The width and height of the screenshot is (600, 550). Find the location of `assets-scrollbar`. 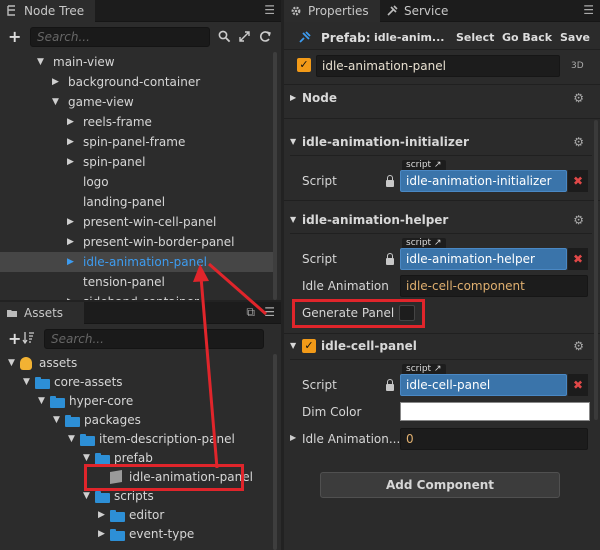

assets-scrollbar is located at coordinates (275, 452).